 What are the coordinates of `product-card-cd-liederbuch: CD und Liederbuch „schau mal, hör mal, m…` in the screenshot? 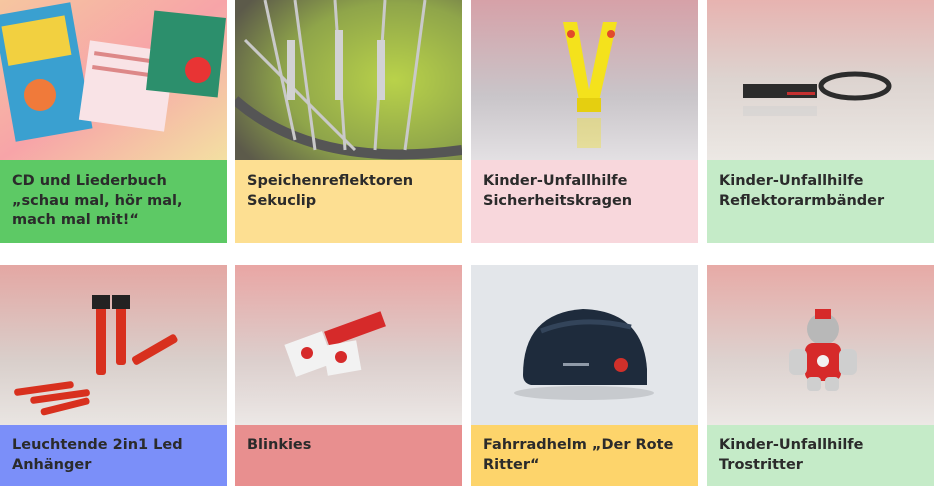 It's located at (113, 121).